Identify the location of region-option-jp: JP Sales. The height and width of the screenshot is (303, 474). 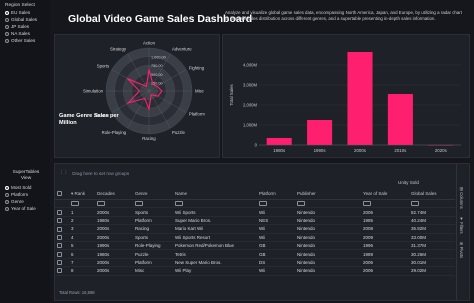
(21, 26).